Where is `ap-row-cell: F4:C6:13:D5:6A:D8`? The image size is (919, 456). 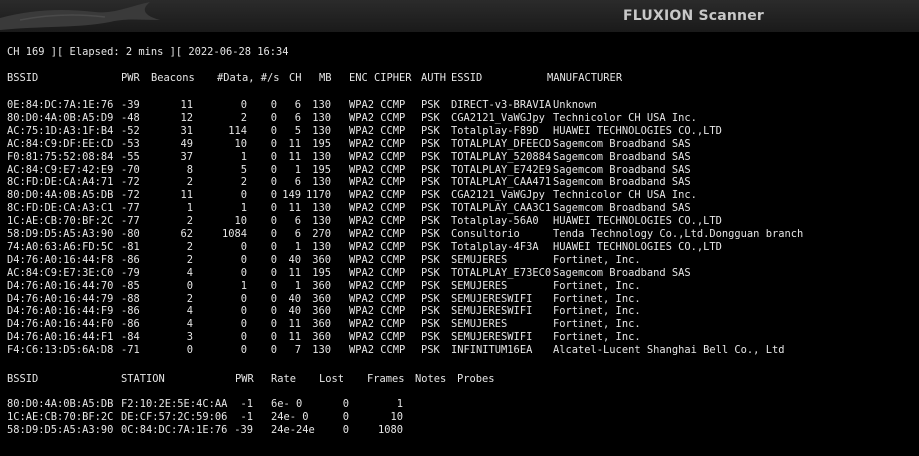 ap-row-cell: F4:C6:13:D5:6A:D8 is located at coordinates (60, 350).